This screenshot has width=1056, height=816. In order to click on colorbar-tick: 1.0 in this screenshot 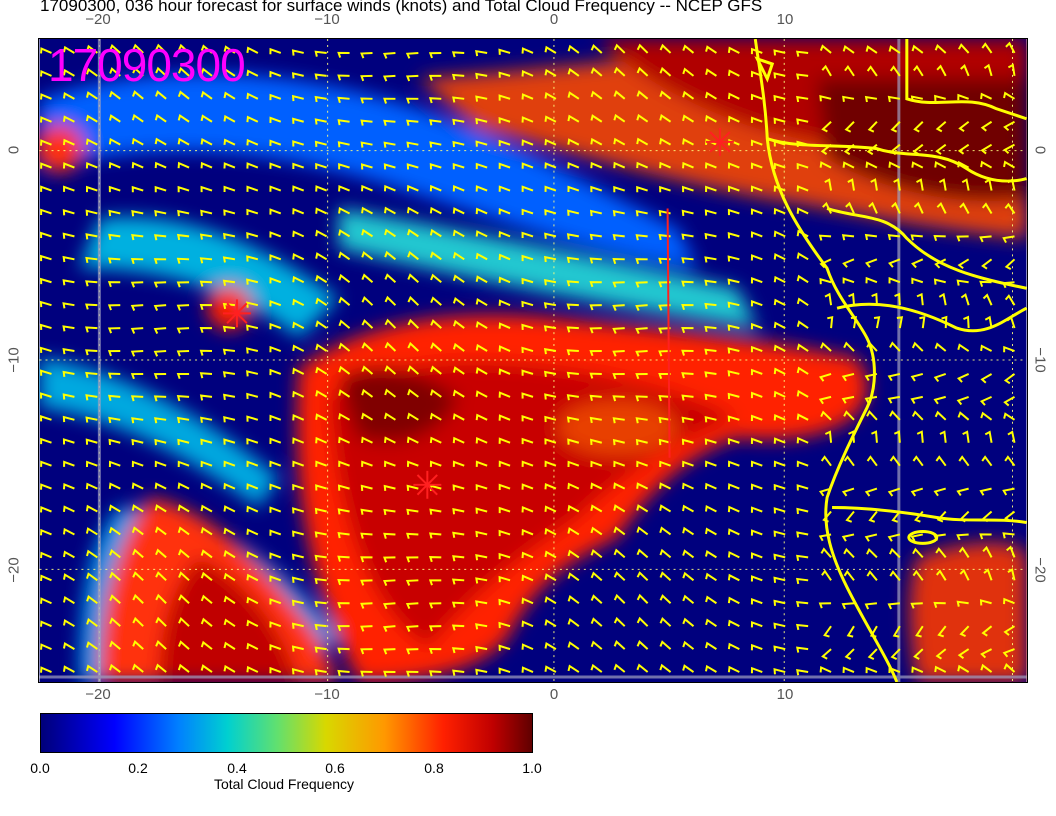, I will do `click(532, 768)`.